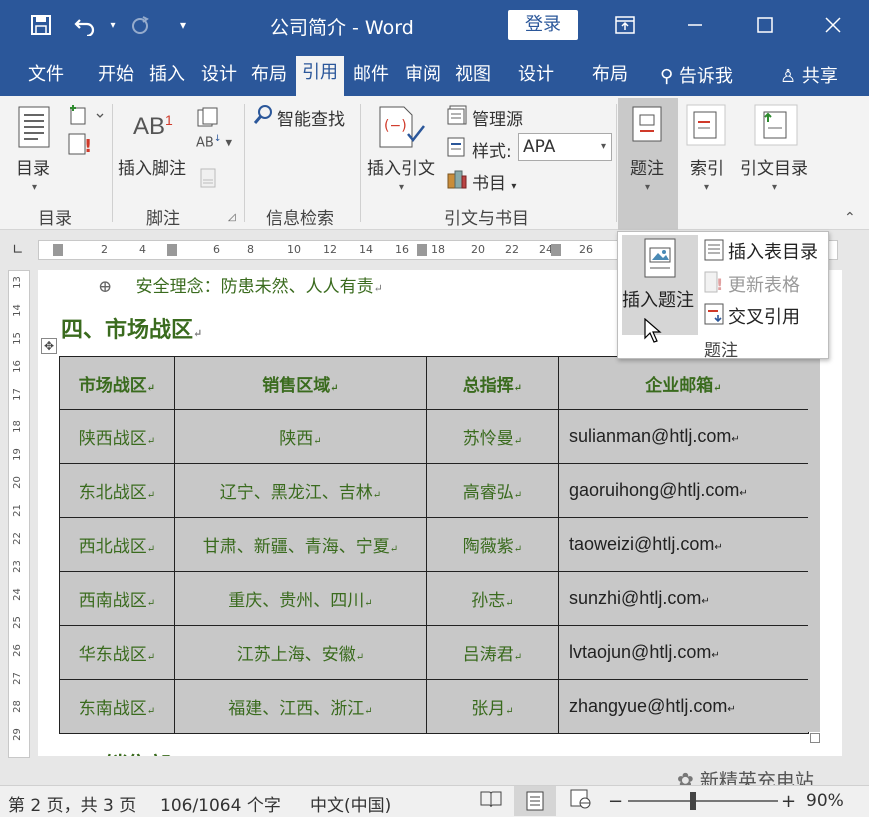 Image resolution: width=869 pixels, height=817 pixels. What do you see at coordinates (153, 126) in the screenshot?
I see `insert-footnote-icon: AB1` at bounding box center [153, 126].